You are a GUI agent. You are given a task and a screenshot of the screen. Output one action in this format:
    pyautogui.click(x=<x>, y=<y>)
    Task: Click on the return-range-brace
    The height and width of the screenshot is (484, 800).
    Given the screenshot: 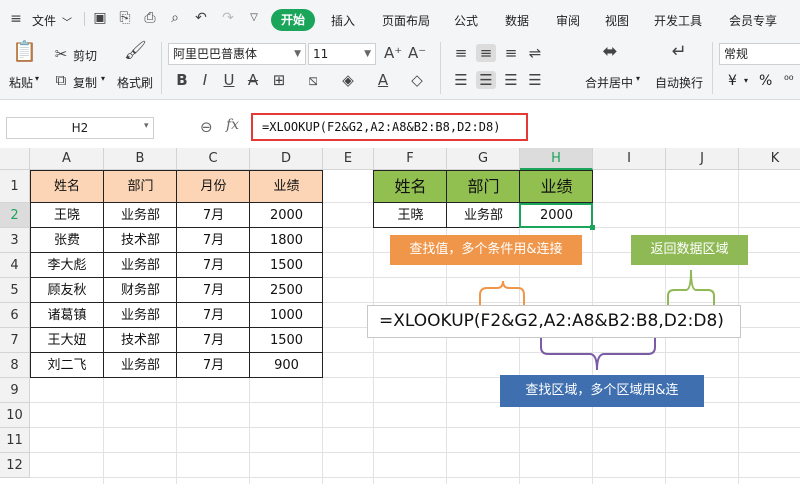 What is the action you would take?
    pyautogui.click(x=691, y=287)
    